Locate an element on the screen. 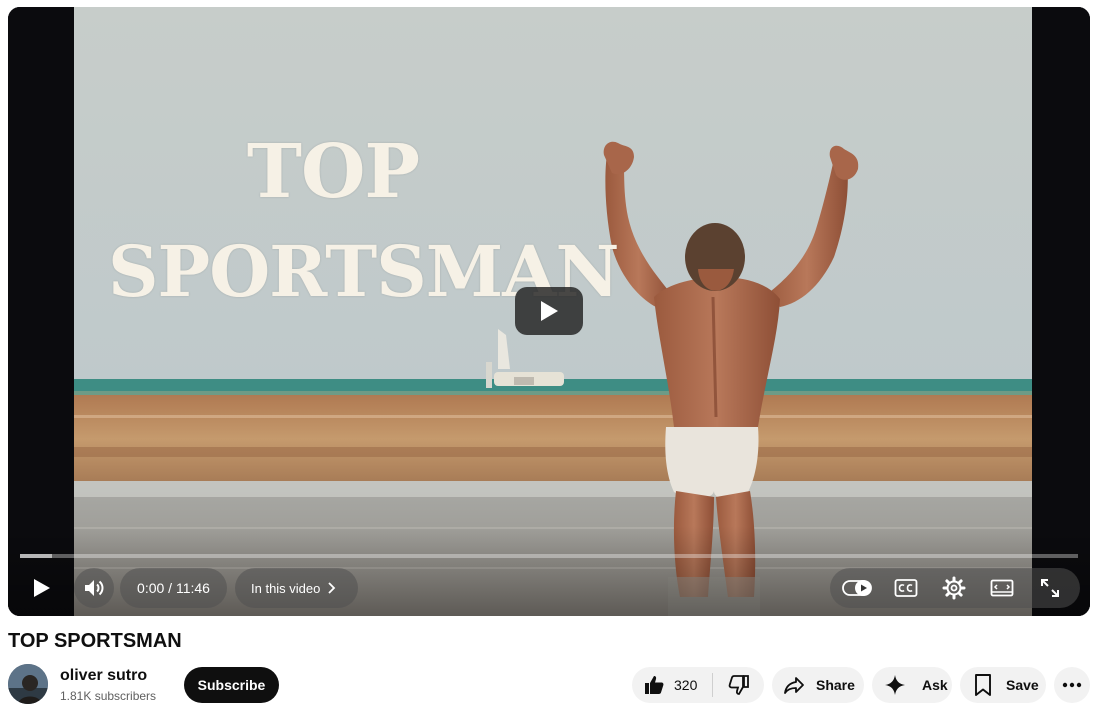  avatar-image is located at coordinates (28, 684).